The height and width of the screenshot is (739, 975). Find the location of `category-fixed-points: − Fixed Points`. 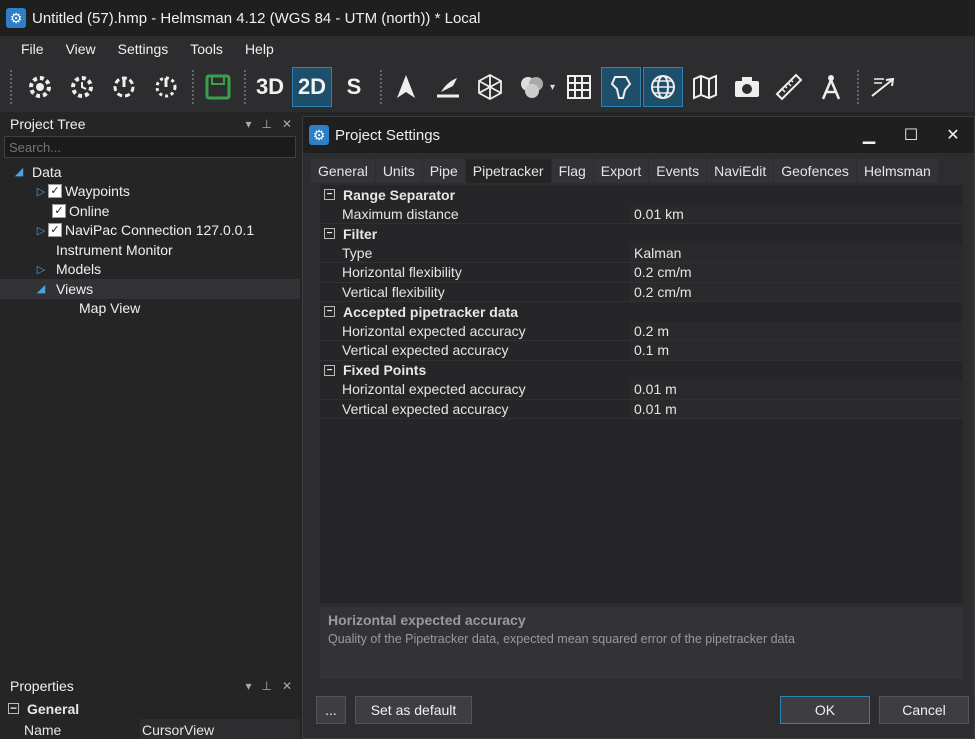

category-fixed-points: − Fixed Points is located at coordinates (641, 371).